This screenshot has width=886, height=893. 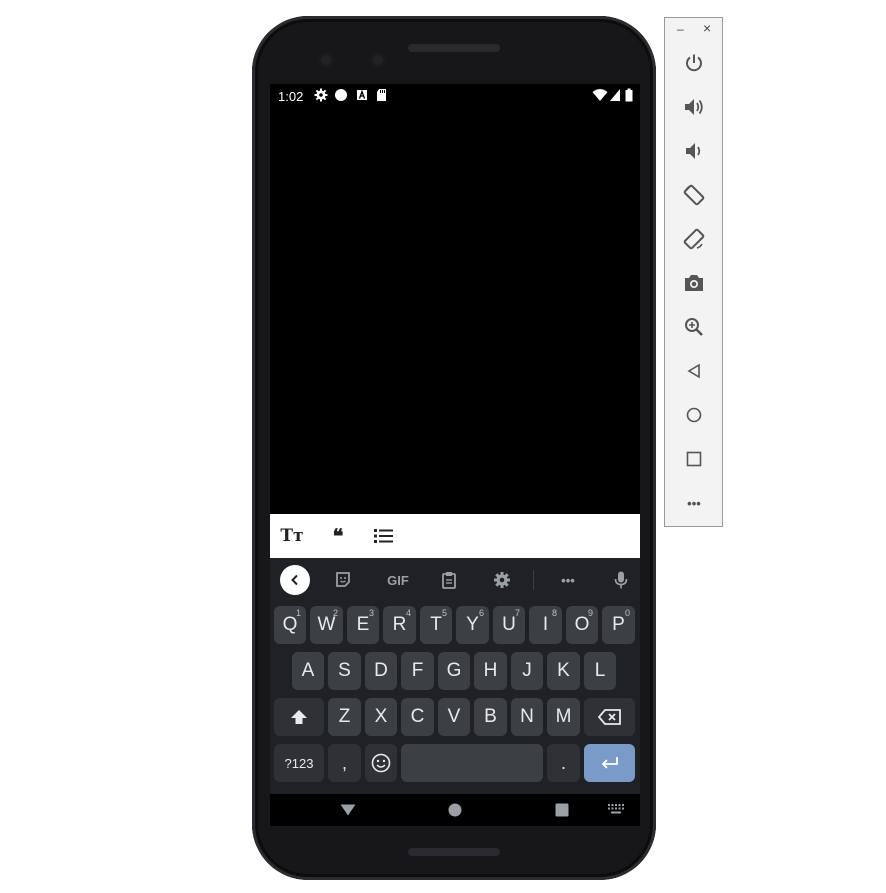 I want to click on home-icon, so click(x=694, y=415).